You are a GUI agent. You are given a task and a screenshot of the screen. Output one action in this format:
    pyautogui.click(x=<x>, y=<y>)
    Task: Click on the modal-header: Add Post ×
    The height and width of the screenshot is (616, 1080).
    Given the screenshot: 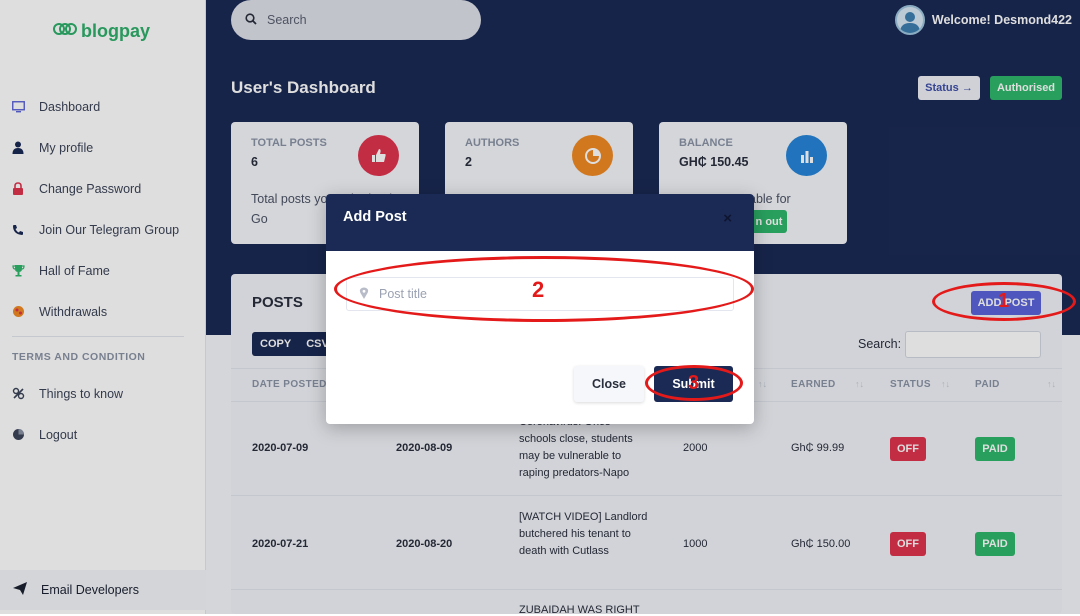 What is the action you would take?
    pyautogui.click(x=540, y=222)
    